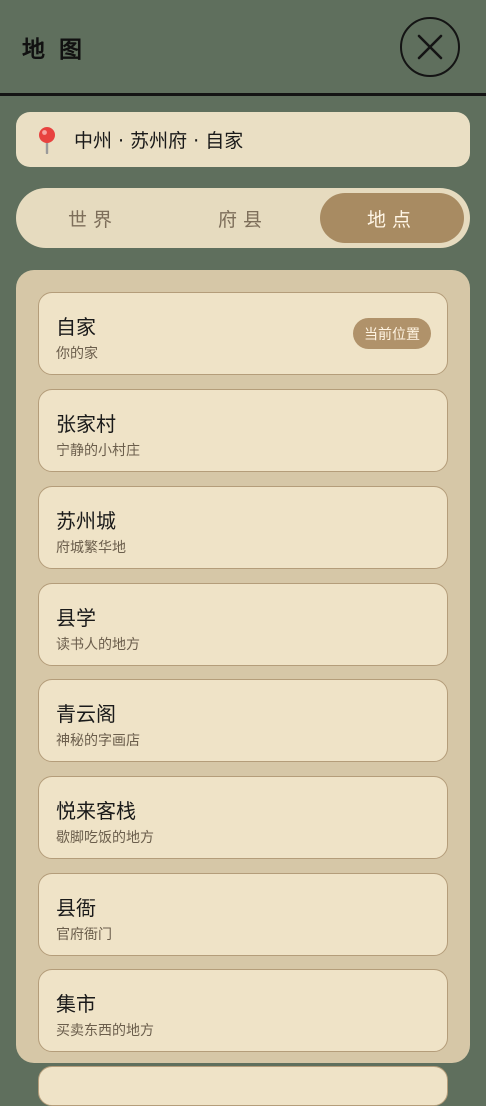 Image resolution: width=486 pixels, height=1106 pixels. Describe the element at coordinates (77, 354) in the screenshot. I see `place-description: 你的家` at that location.